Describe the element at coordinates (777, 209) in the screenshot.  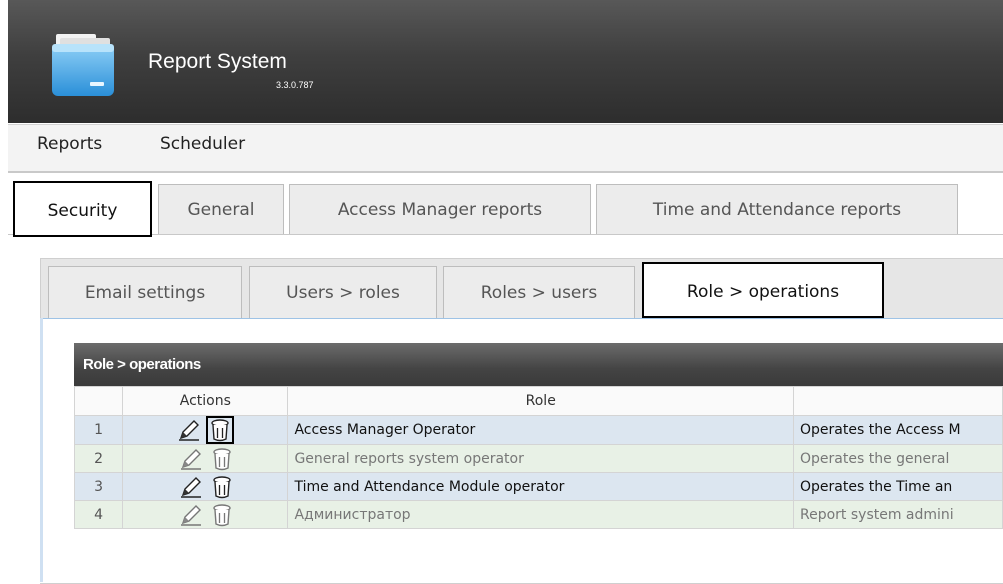
I see `tab-time-attendance-reports: Time and Attendance reports` at that location.